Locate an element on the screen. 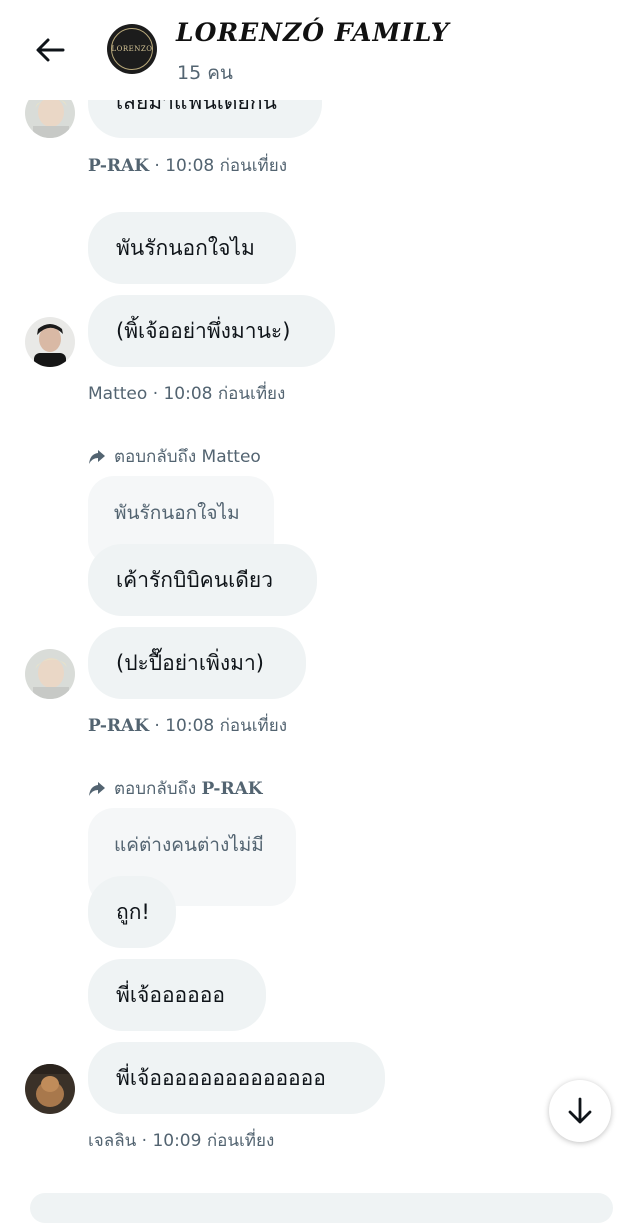 The width and height of the screenshot is (643, 1223). message-bubble: พันรักนอกใจไม is located at coordinates (192, 248).